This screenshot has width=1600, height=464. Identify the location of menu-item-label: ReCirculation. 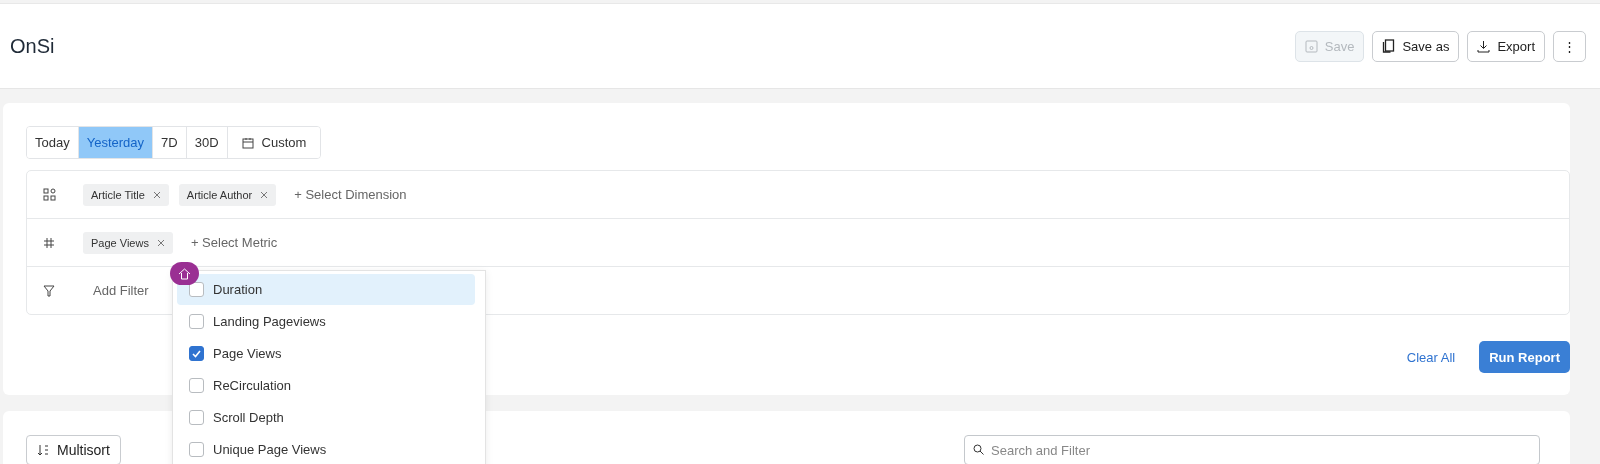
(252, 385).